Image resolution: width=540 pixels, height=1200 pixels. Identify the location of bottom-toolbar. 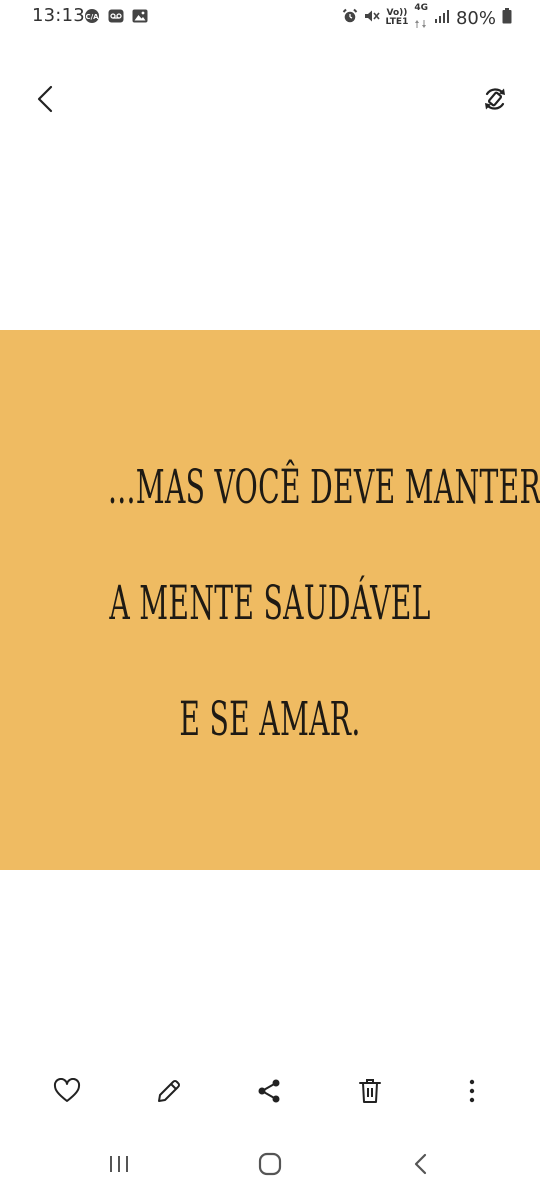
(270, 1093).